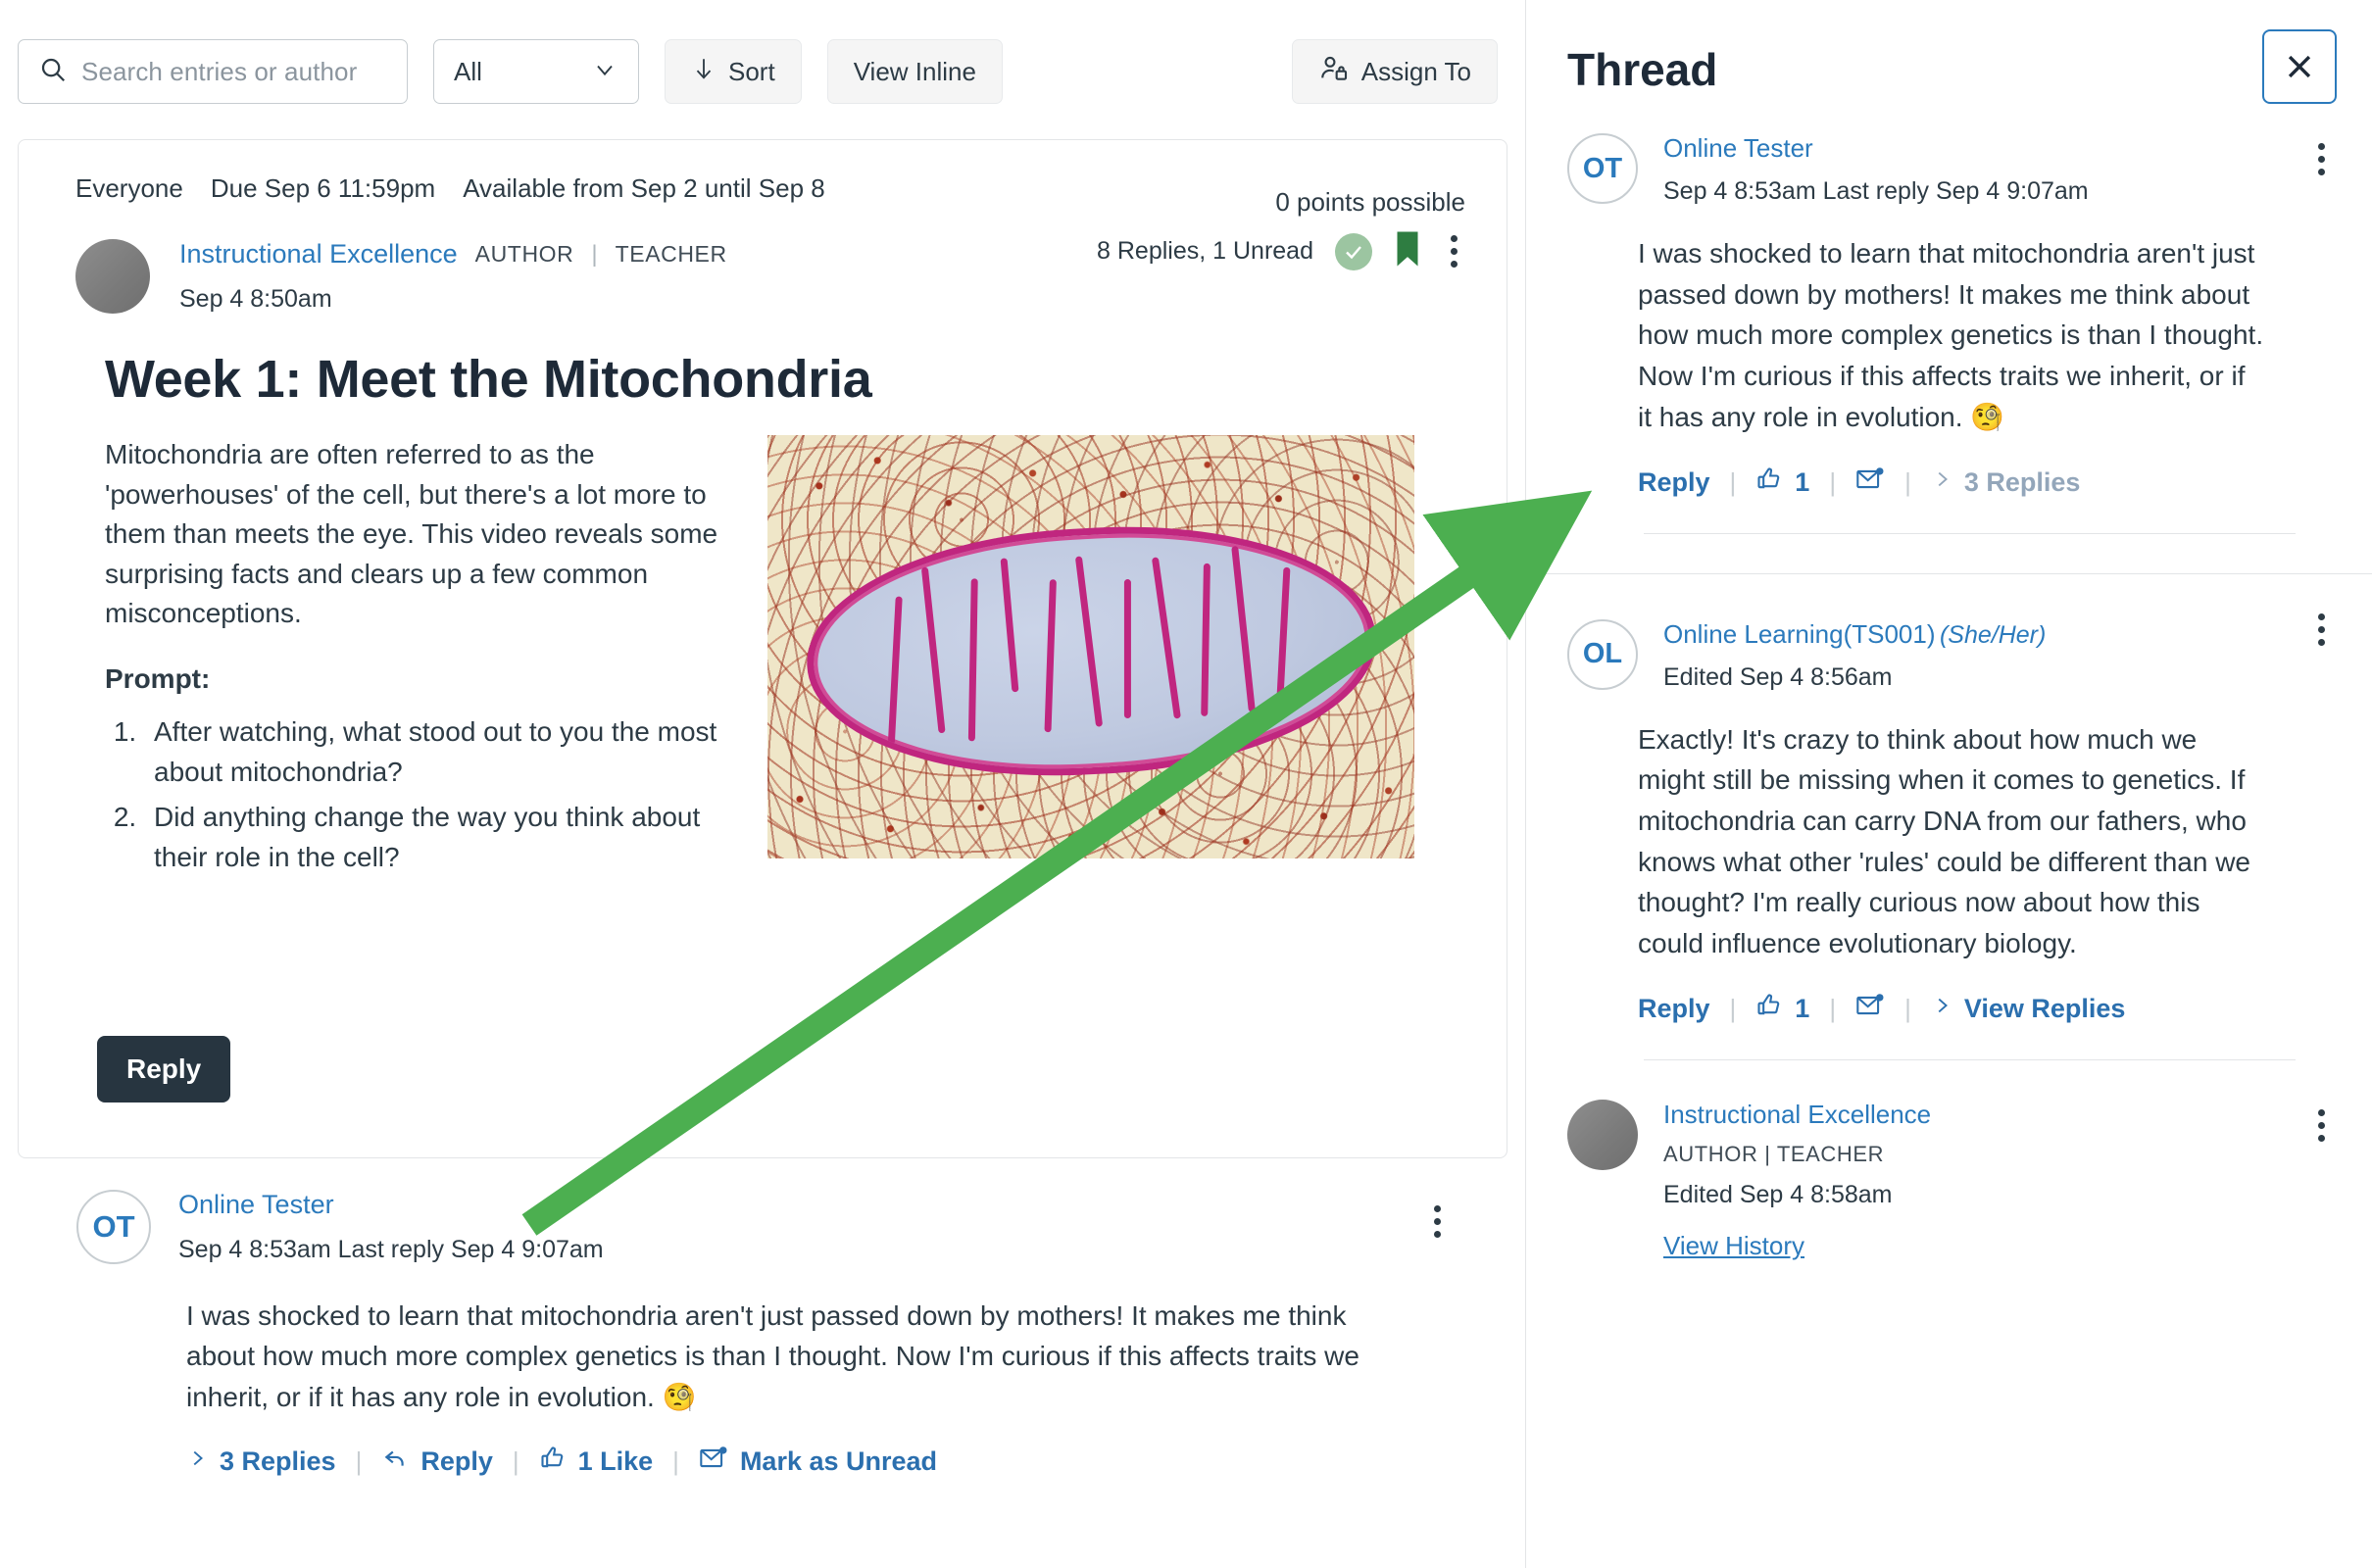 The image size is (2372, 1568). I want to click on thread-view-replies-button: View Replies, so click(2028, 1009).